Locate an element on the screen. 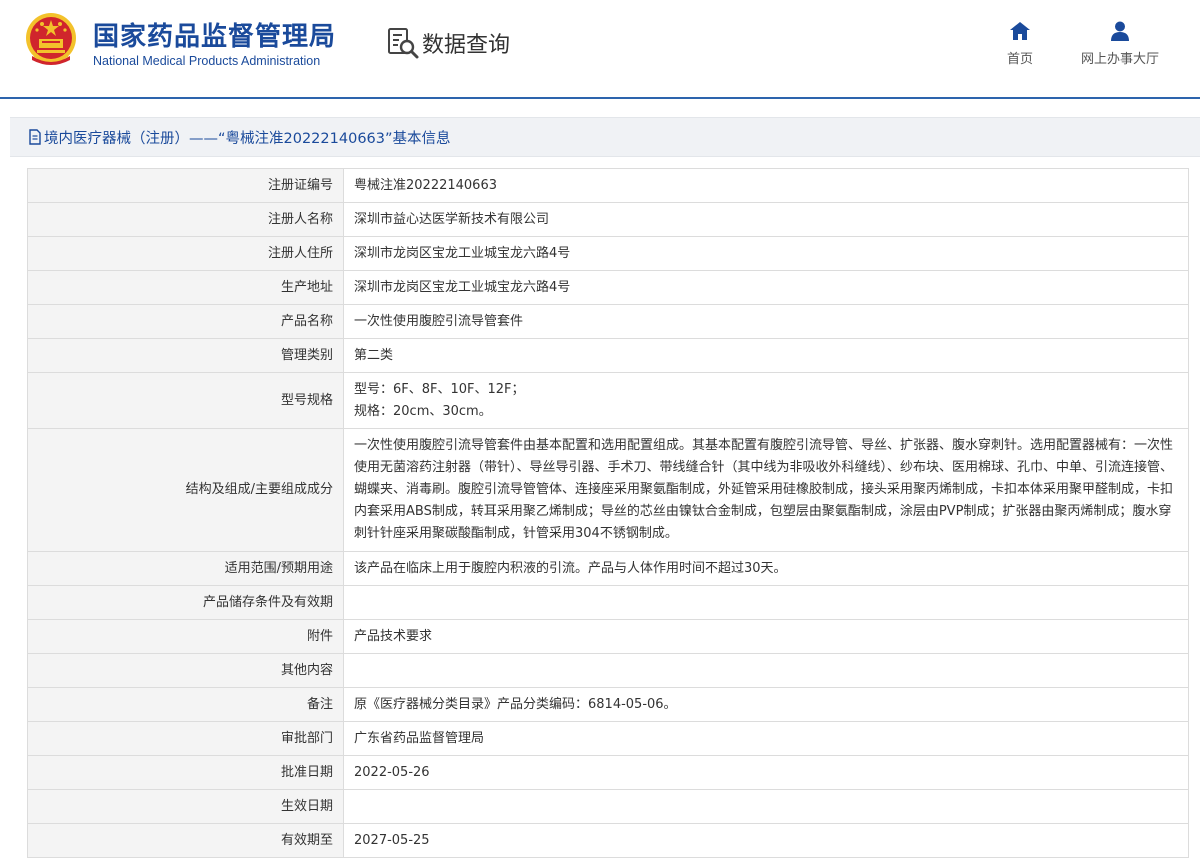 The image size is (1200, 858). nav-home-label: 首页 is located at coordinates (1019, 59).